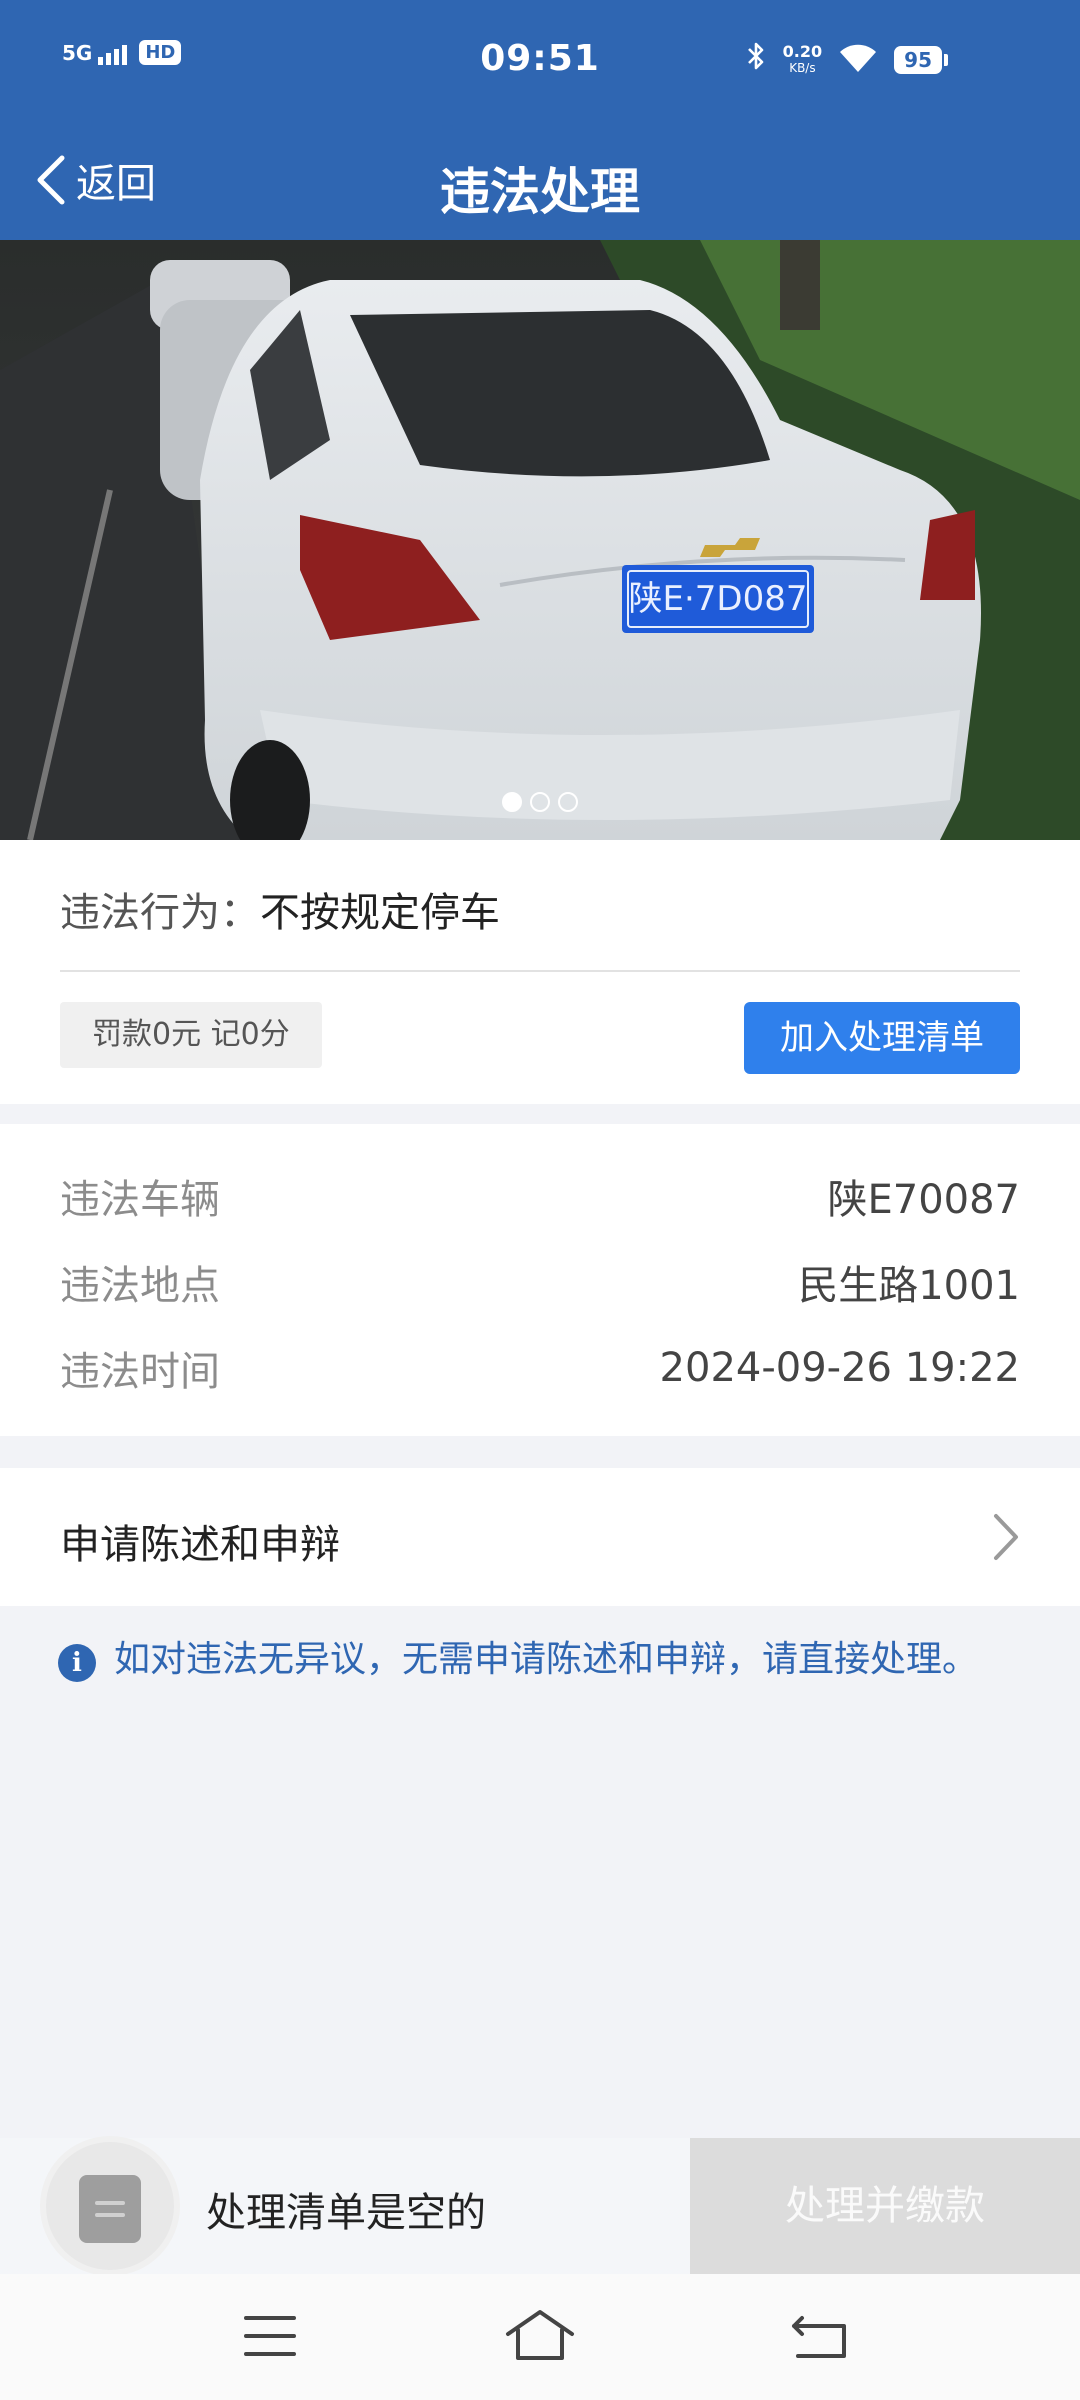 The height and width of the screenshot is (2400, 1080). I want to click on detail-value: 2024-09-26 19:22, so click(839, 1368).